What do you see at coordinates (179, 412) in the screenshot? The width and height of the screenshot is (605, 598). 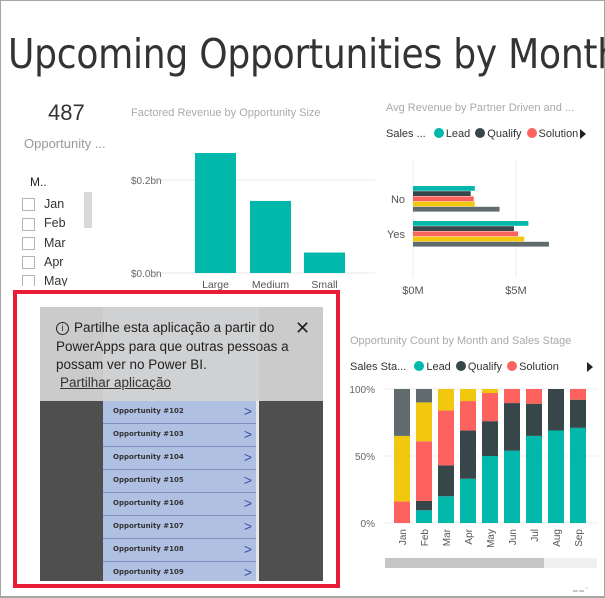 I see `list-item: Opportunity #102 >` at bounding box center [179, 412].